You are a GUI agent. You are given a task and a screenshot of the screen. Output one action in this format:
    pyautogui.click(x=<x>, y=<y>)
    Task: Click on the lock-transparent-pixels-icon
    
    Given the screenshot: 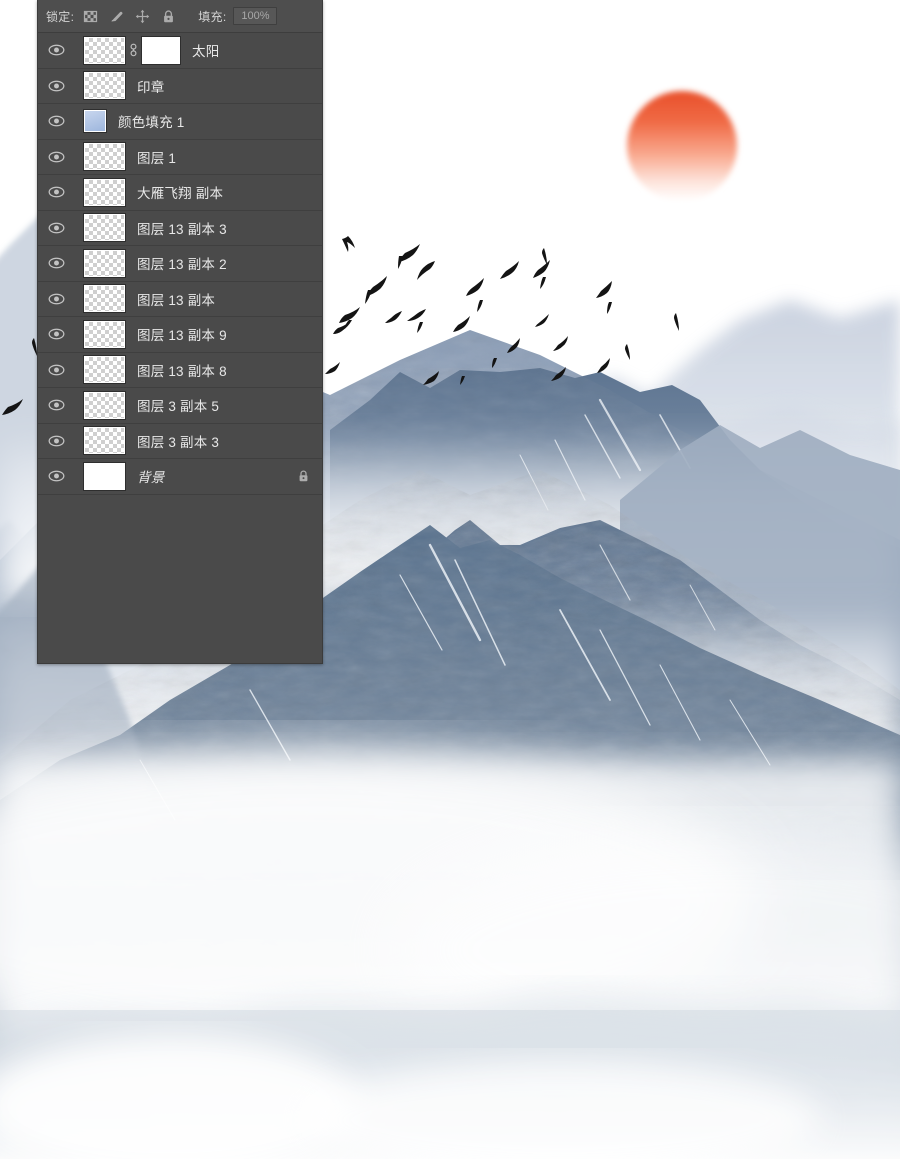 What is the action you would take?
    pyautogui.click(x=90, y=16)
    